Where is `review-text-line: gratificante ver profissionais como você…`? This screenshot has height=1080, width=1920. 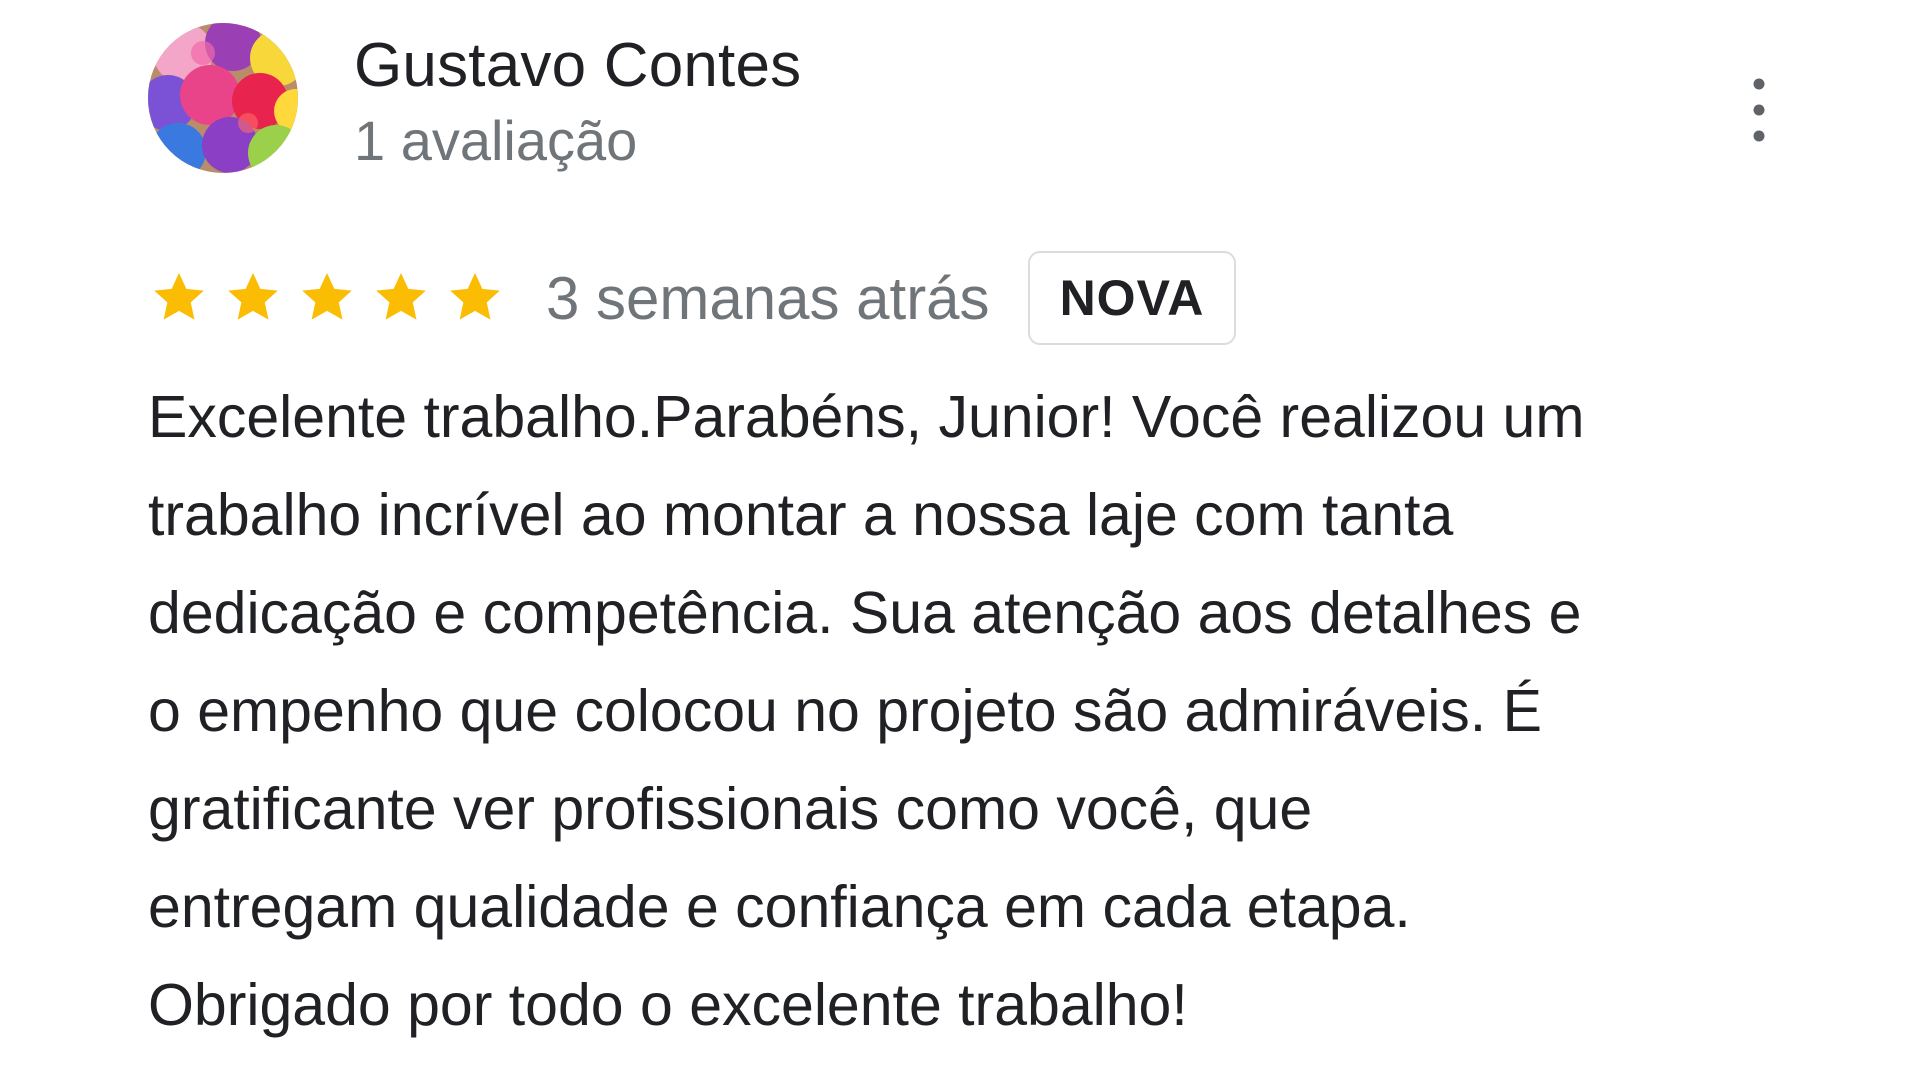
review-text-line: gratificante ver profissionais como você… is located at coordinates (730, 809).